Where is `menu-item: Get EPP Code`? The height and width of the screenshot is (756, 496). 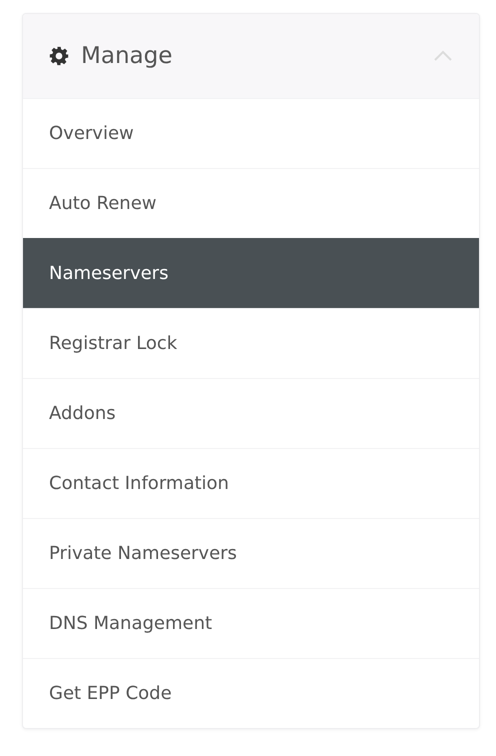
menu-item: Get EPP Code is located at coordinates (251, 693).